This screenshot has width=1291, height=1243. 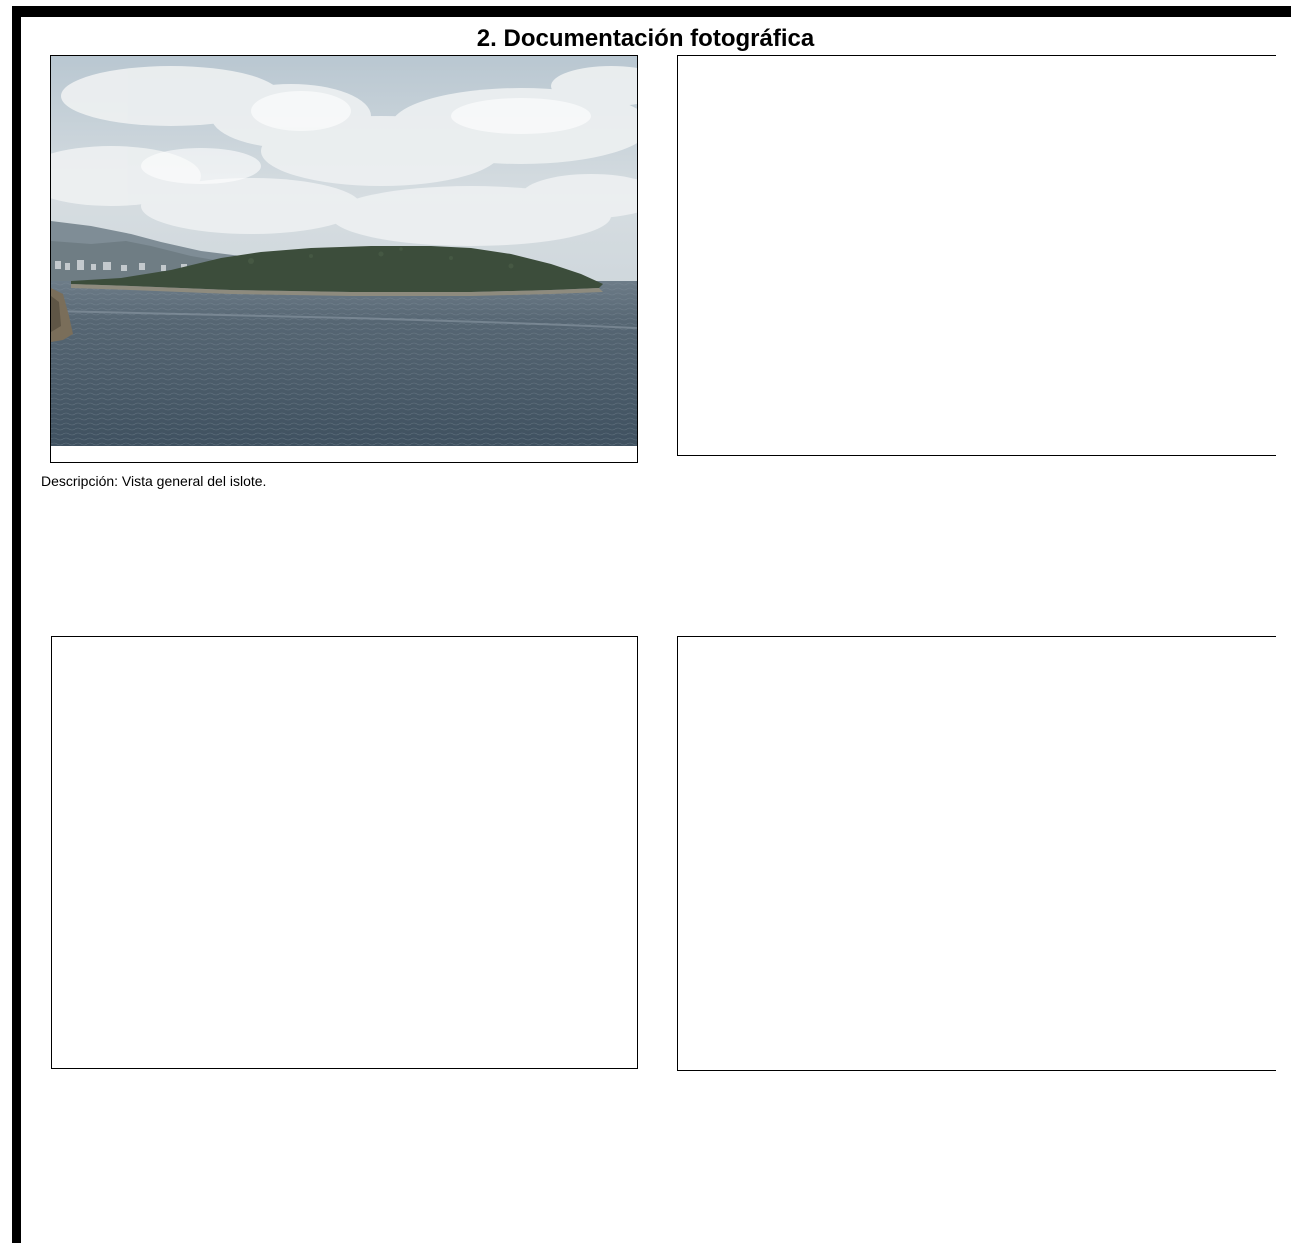 I want to click on photo-caption: Descripción: Vista general del islote., so click(x=154, y=481).